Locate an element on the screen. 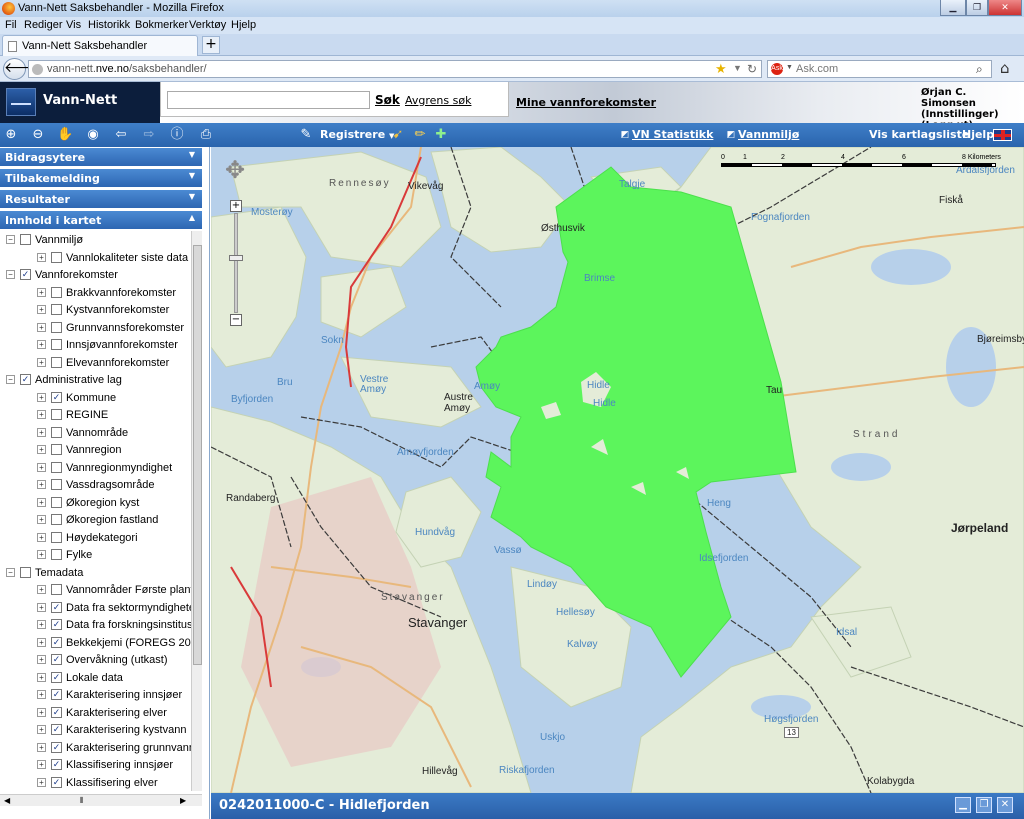  vis-kartlagsliste-link: Vis kartlagsliste is located at coordinates (919, 134).